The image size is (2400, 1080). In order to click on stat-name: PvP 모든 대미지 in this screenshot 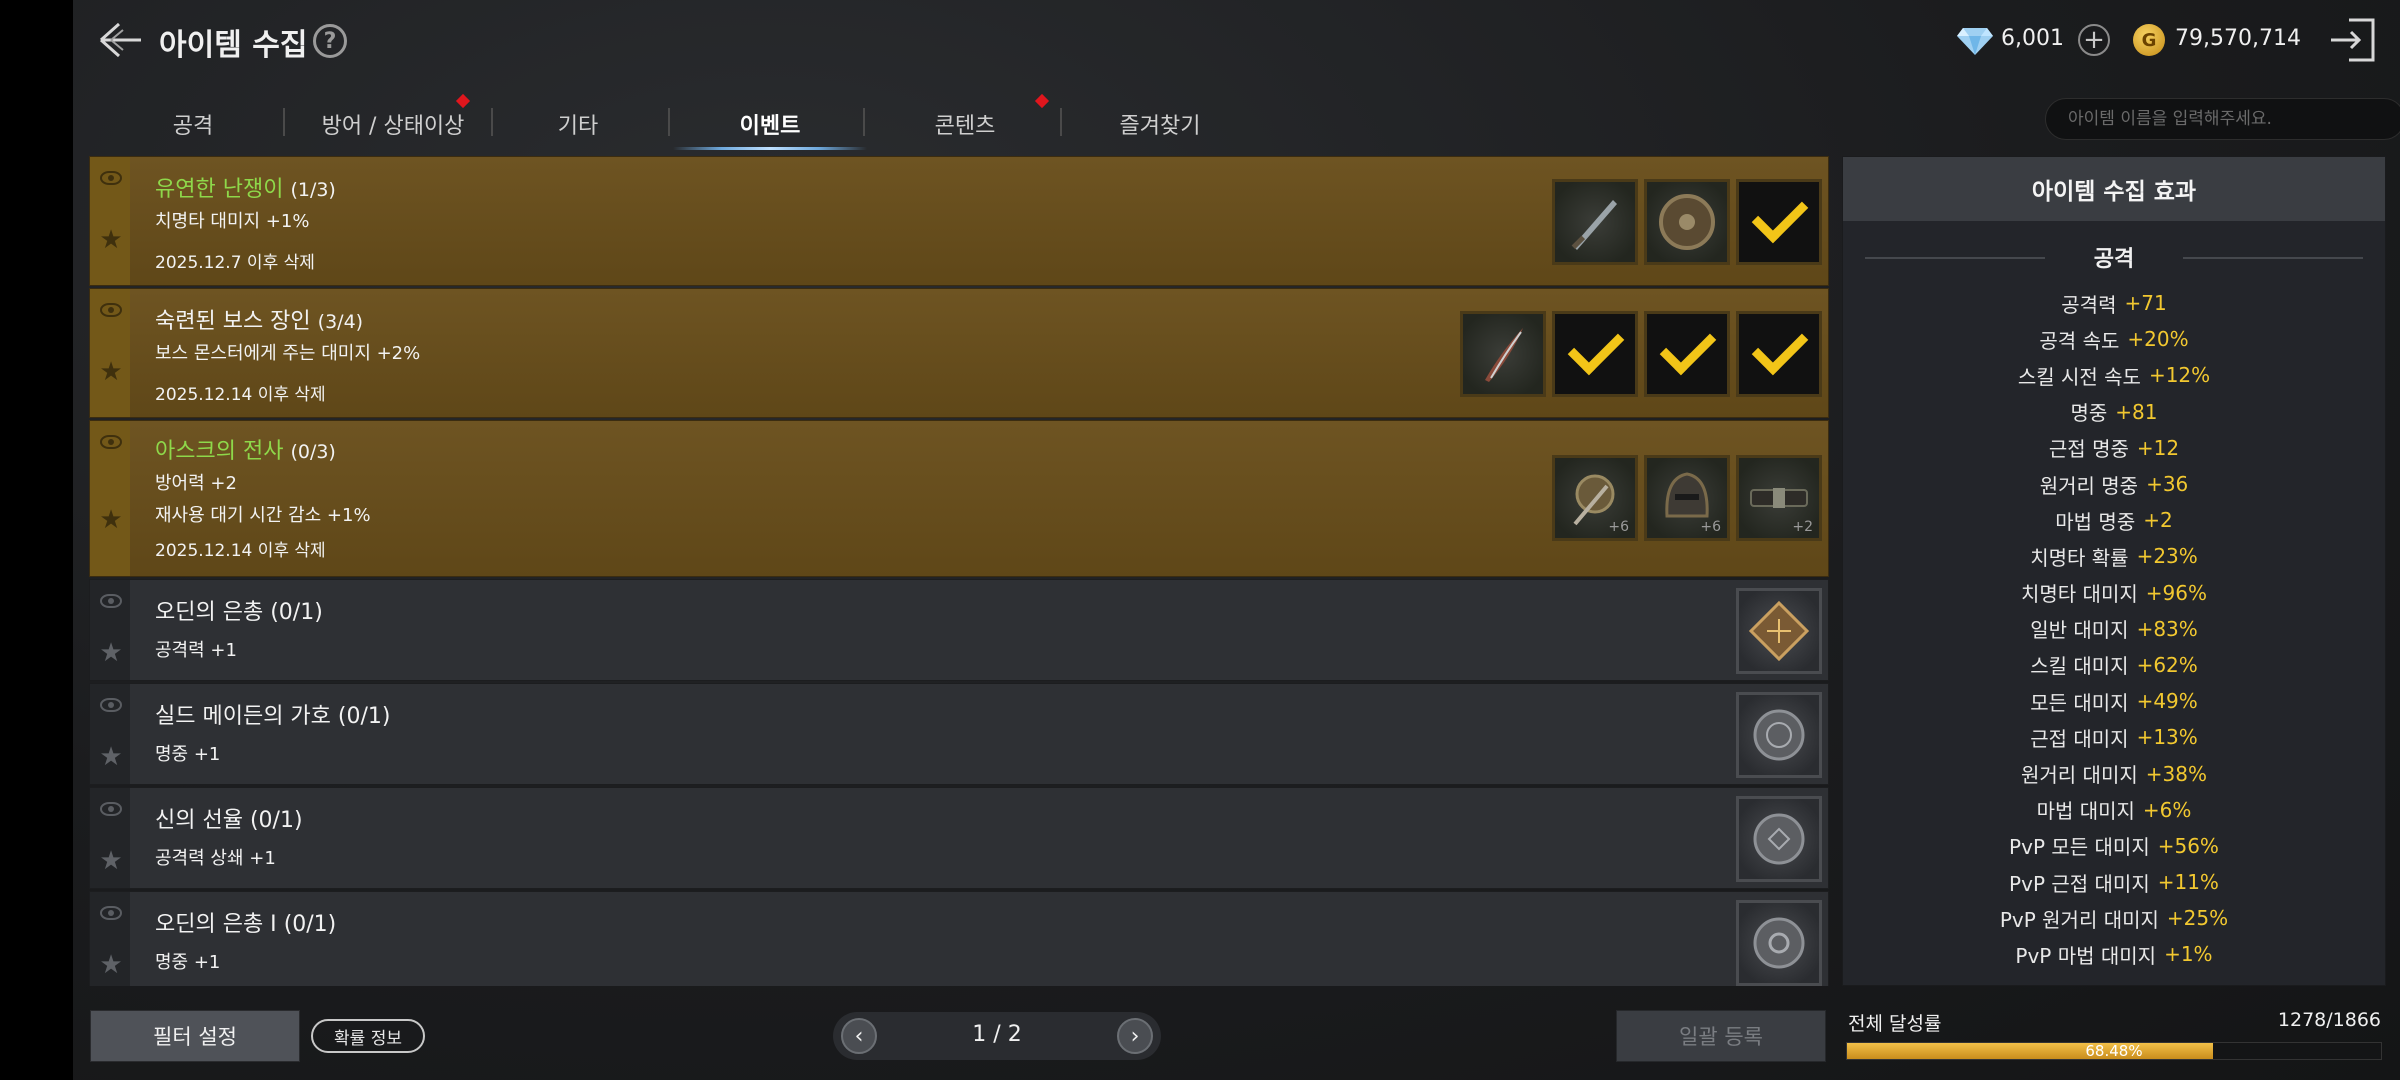, I will do `click(2079, 847)`.